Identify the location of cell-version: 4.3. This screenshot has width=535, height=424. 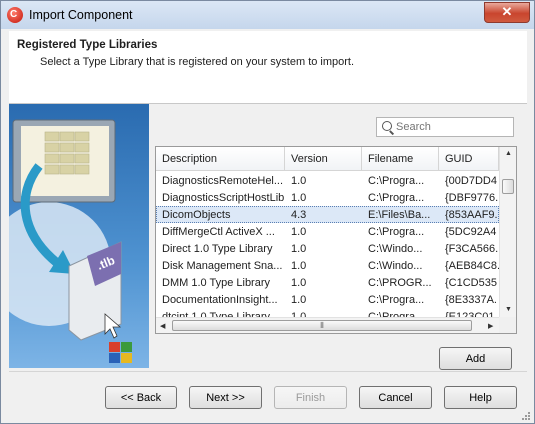
(299, 215).